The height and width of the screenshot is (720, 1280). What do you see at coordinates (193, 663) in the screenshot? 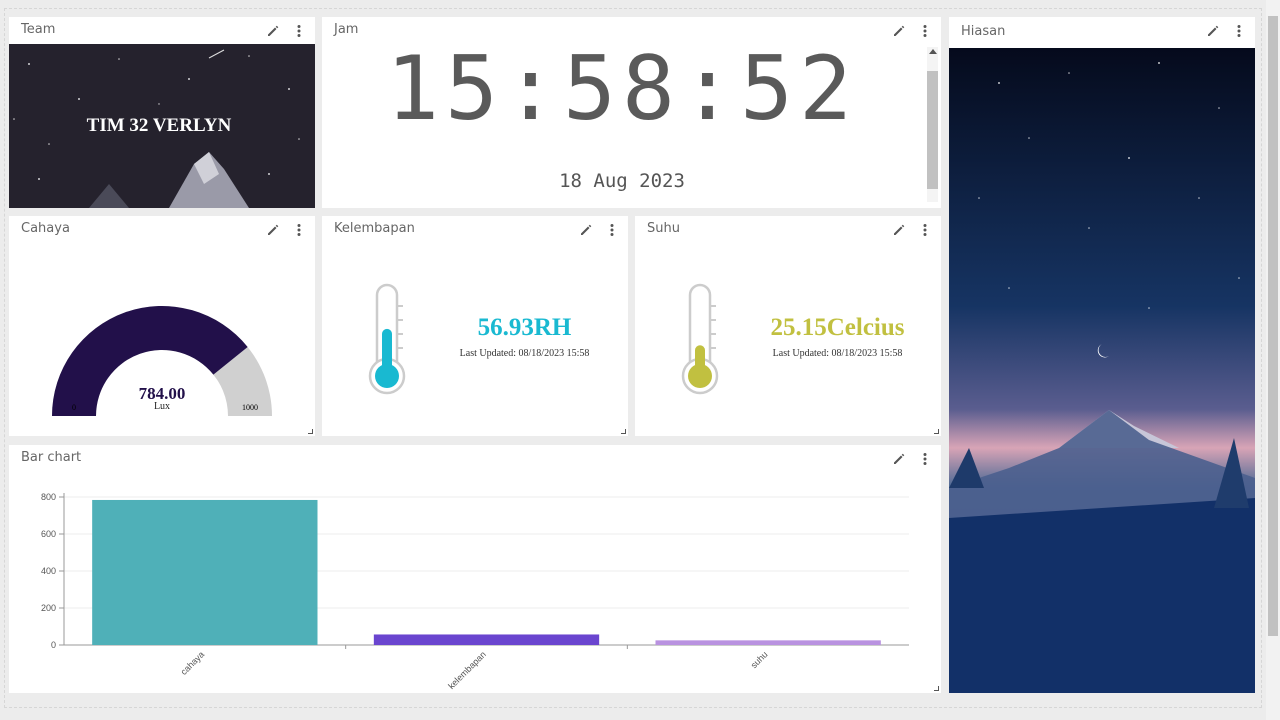
I see `x-tick-label: cahaya` at bounding box center [193, 663].